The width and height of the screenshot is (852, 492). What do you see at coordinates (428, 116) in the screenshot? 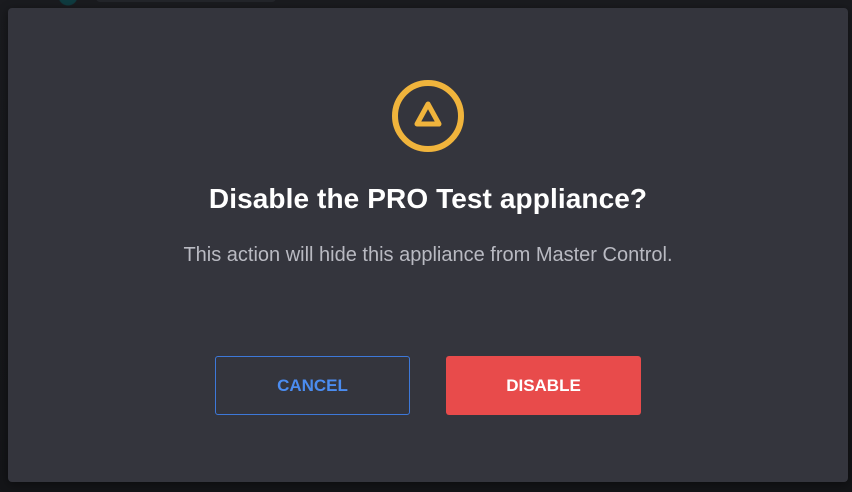
I see `warning-triangle-icon` at bounding box center [428, 116].